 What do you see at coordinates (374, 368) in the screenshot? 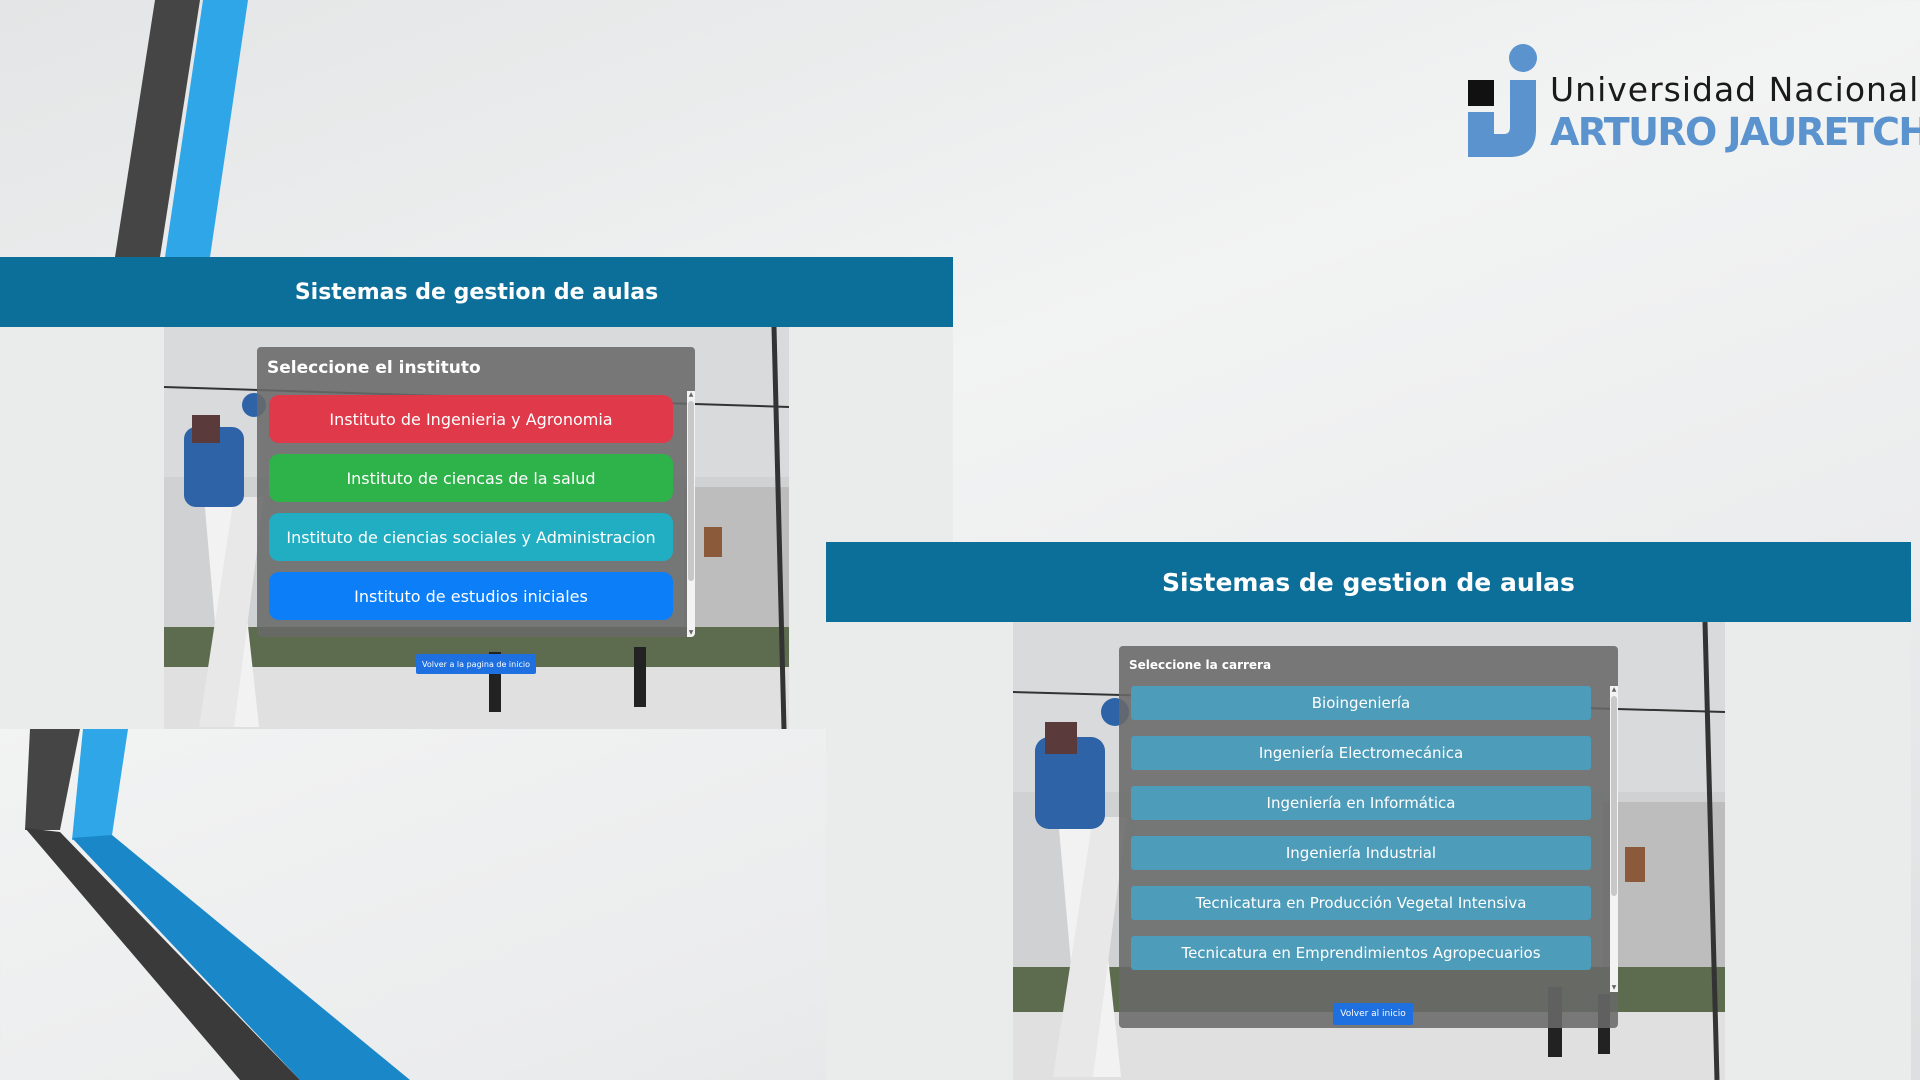
I see `modal-title: Seleccione el instituto` at bounding box center [374, 368].